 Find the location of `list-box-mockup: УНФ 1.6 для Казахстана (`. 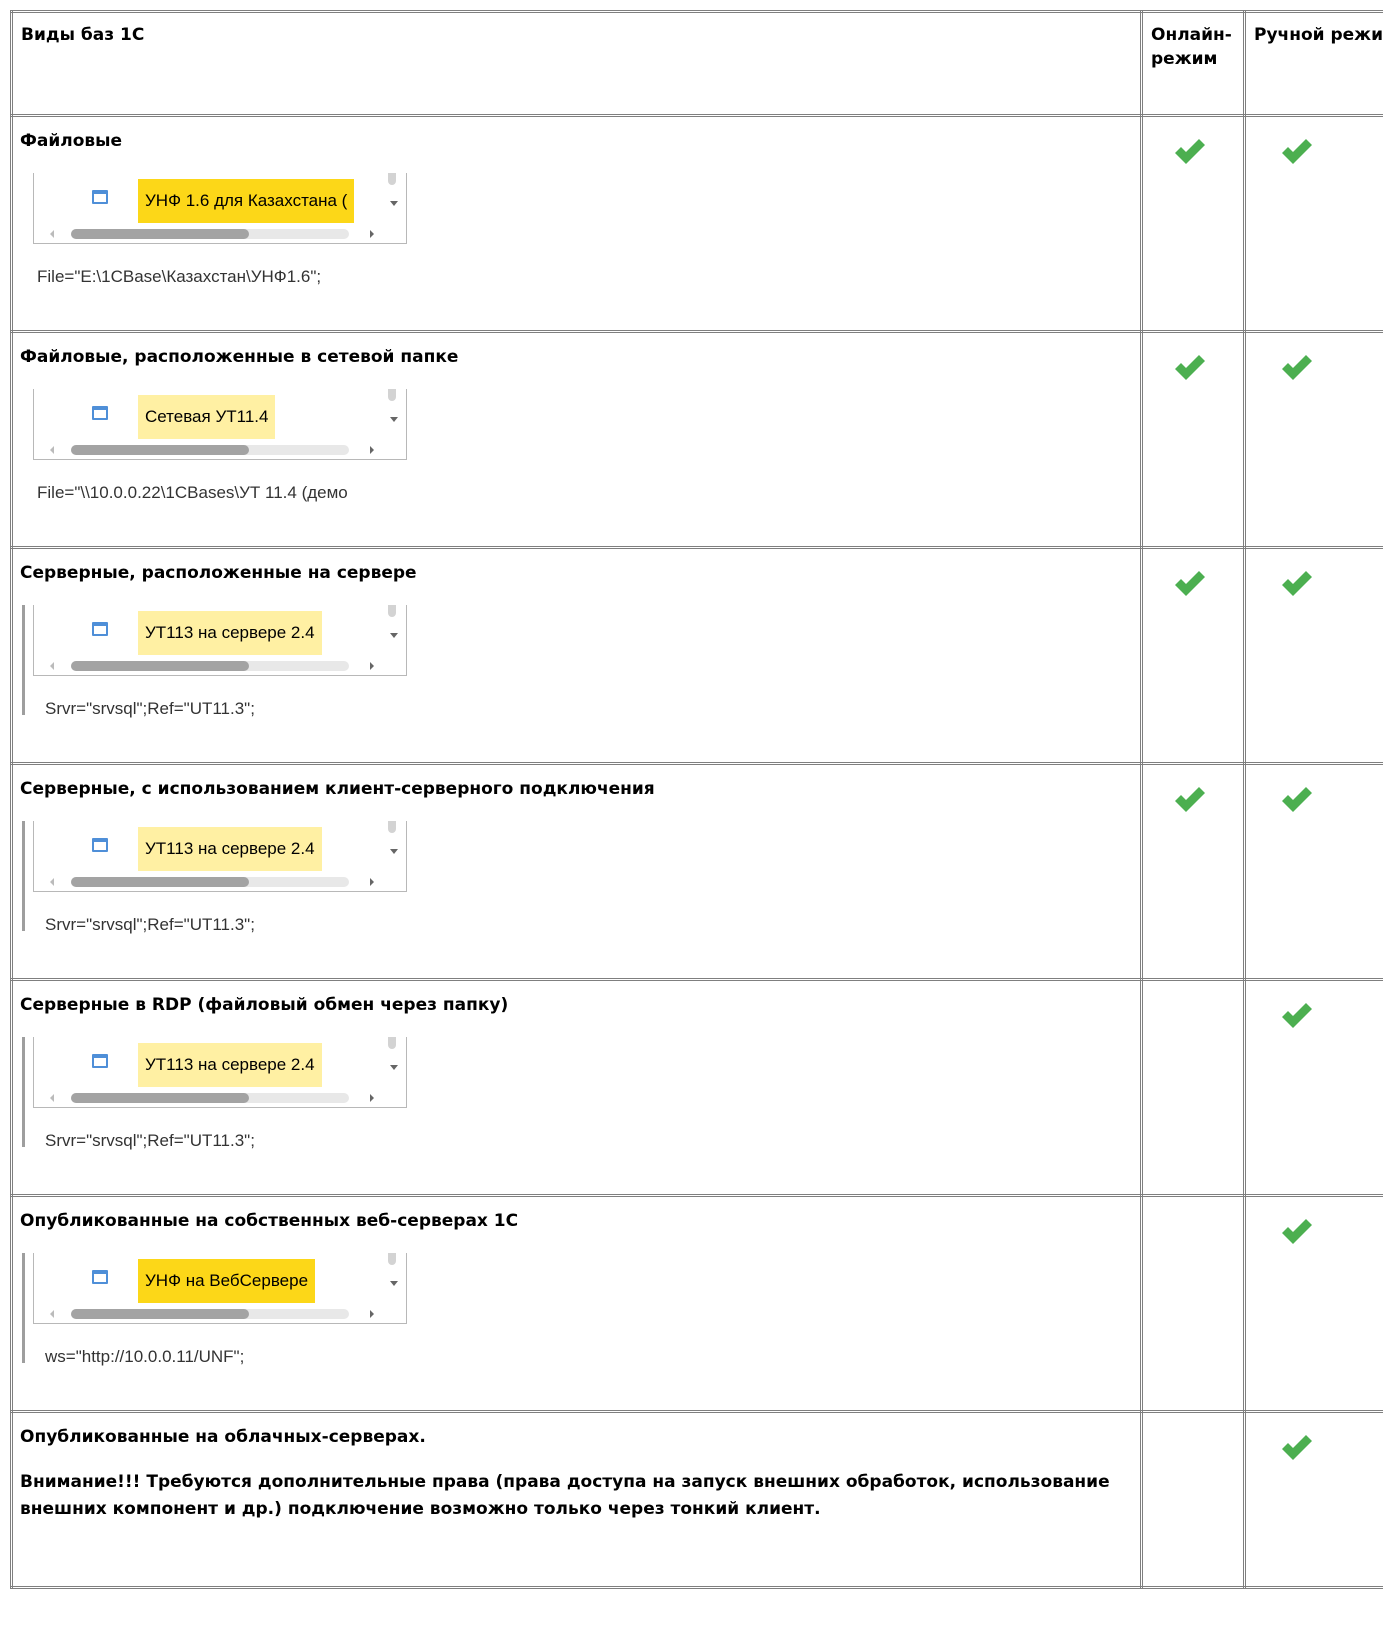

list-box-mockup: УНФ 1.6 для Казахстана ( is located at coordinates (220, 209).